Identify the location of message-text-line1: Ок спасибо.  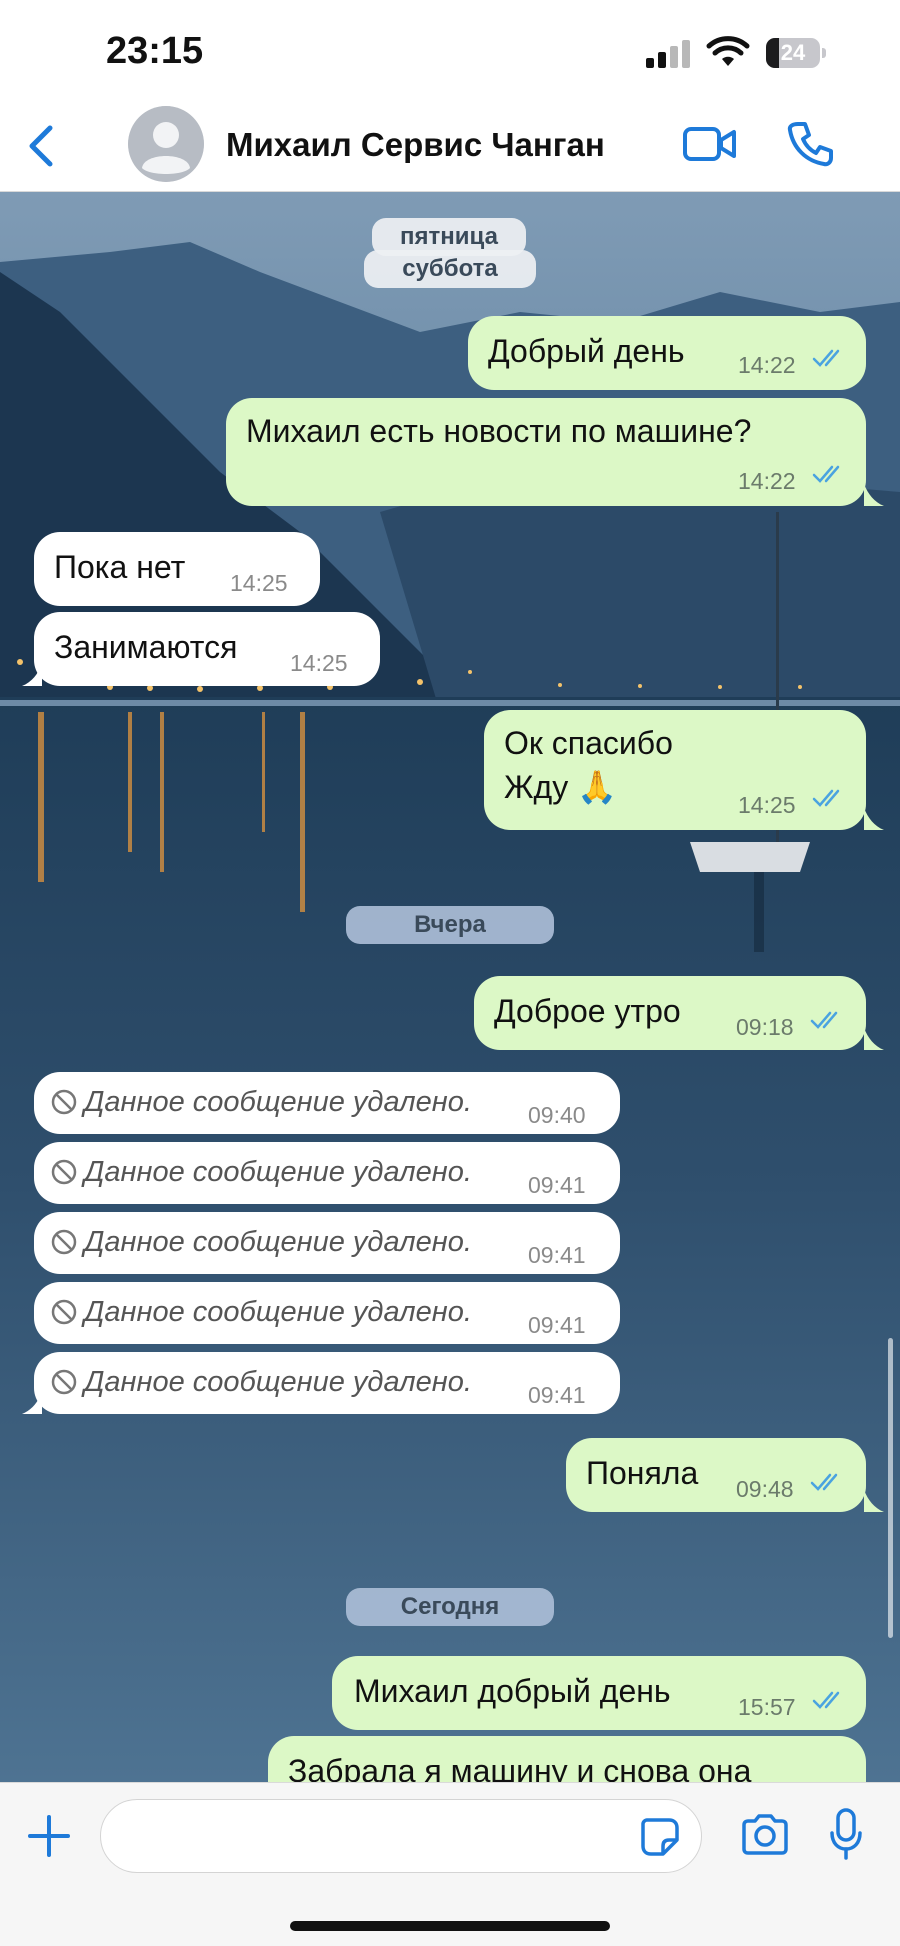
(588, 743).